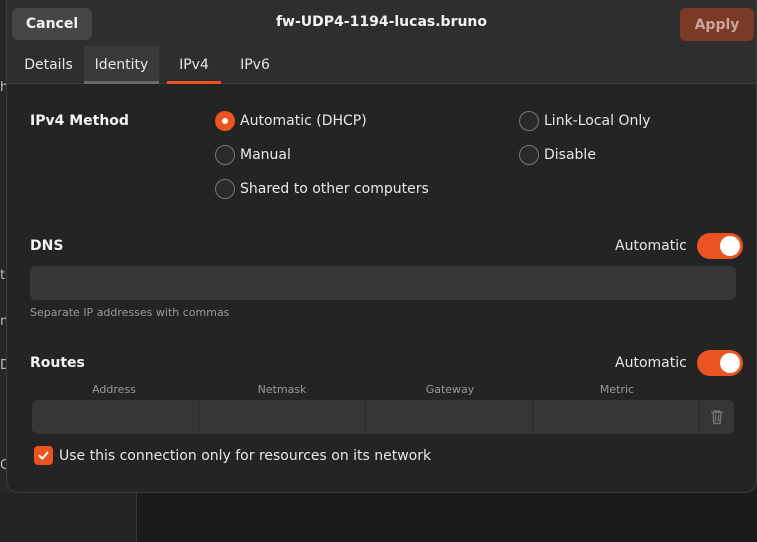  I want to click on route-metric-input, so click(616, 417).